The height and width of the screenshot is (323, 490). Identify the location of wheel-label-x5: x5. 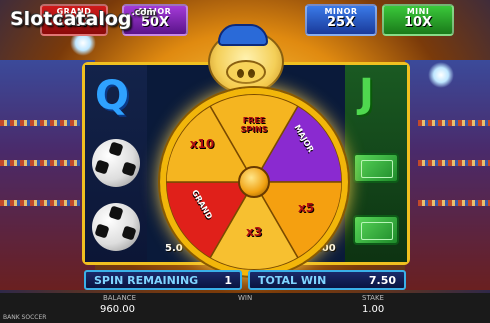
(306, 208).